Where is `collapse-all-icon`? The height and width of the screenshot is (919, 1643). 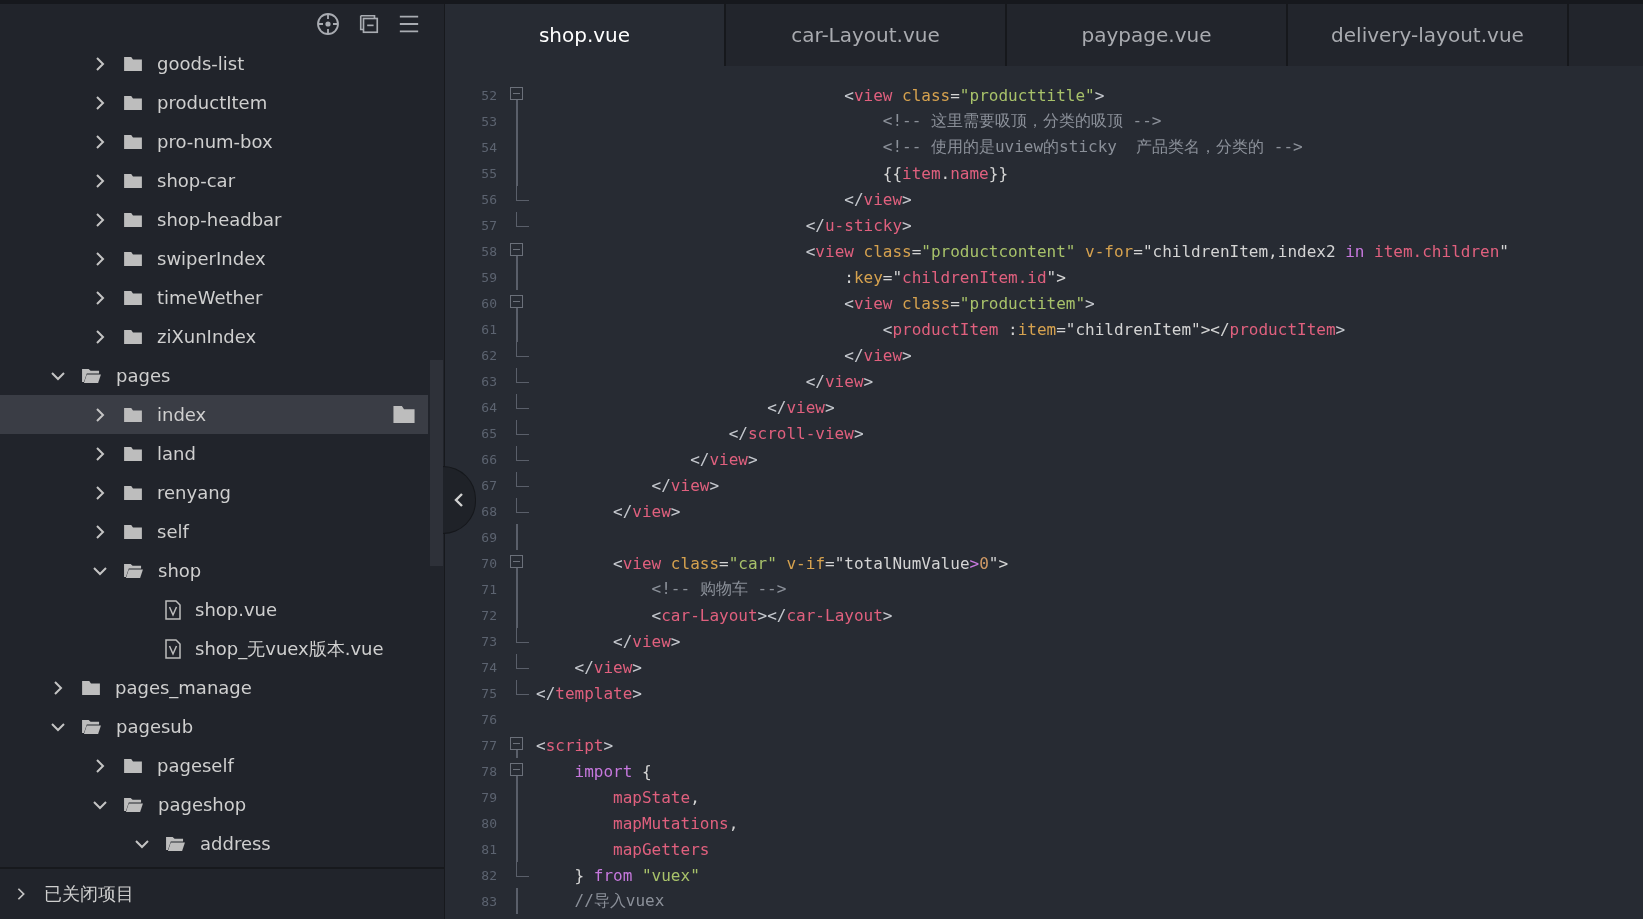 collapse-all-icon is located at coordinates (369, 24).